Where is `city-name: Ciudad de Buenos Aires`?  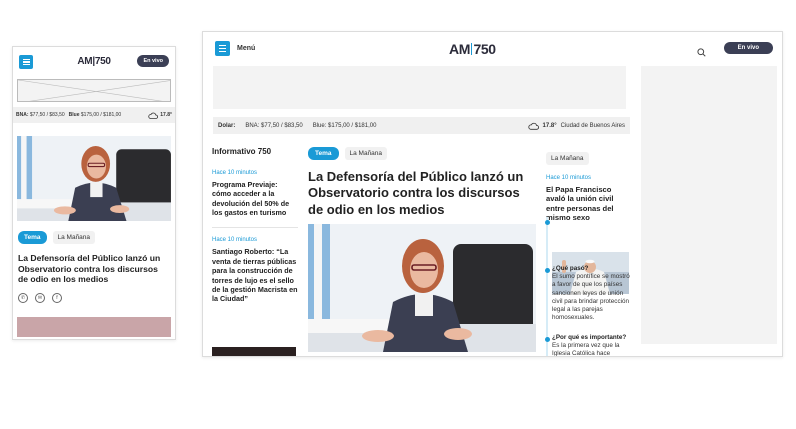 city-name: Ciudad de Buenos Aires is located at coordinates (592, 125).